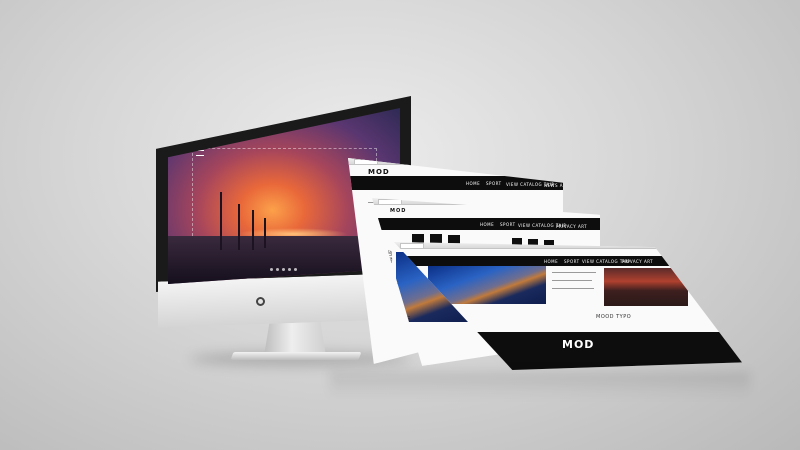 This screenshot has width=800, height=450. What do you see at coordinates (578, 344) in the screenshot?
I see `footer-logo: MOD` at bounding box center [578, 344].